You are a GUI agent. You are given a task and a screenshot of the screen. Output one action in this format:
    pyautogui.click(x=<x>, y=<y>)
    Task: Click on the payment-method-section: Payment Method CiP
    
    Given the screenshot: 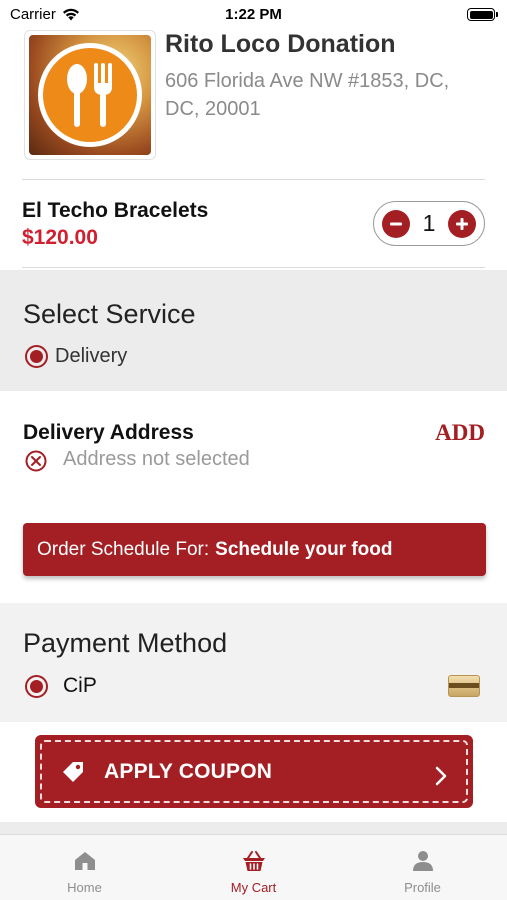 What is the action you would take?
    pyautogui.click(x=253, y=662)
    